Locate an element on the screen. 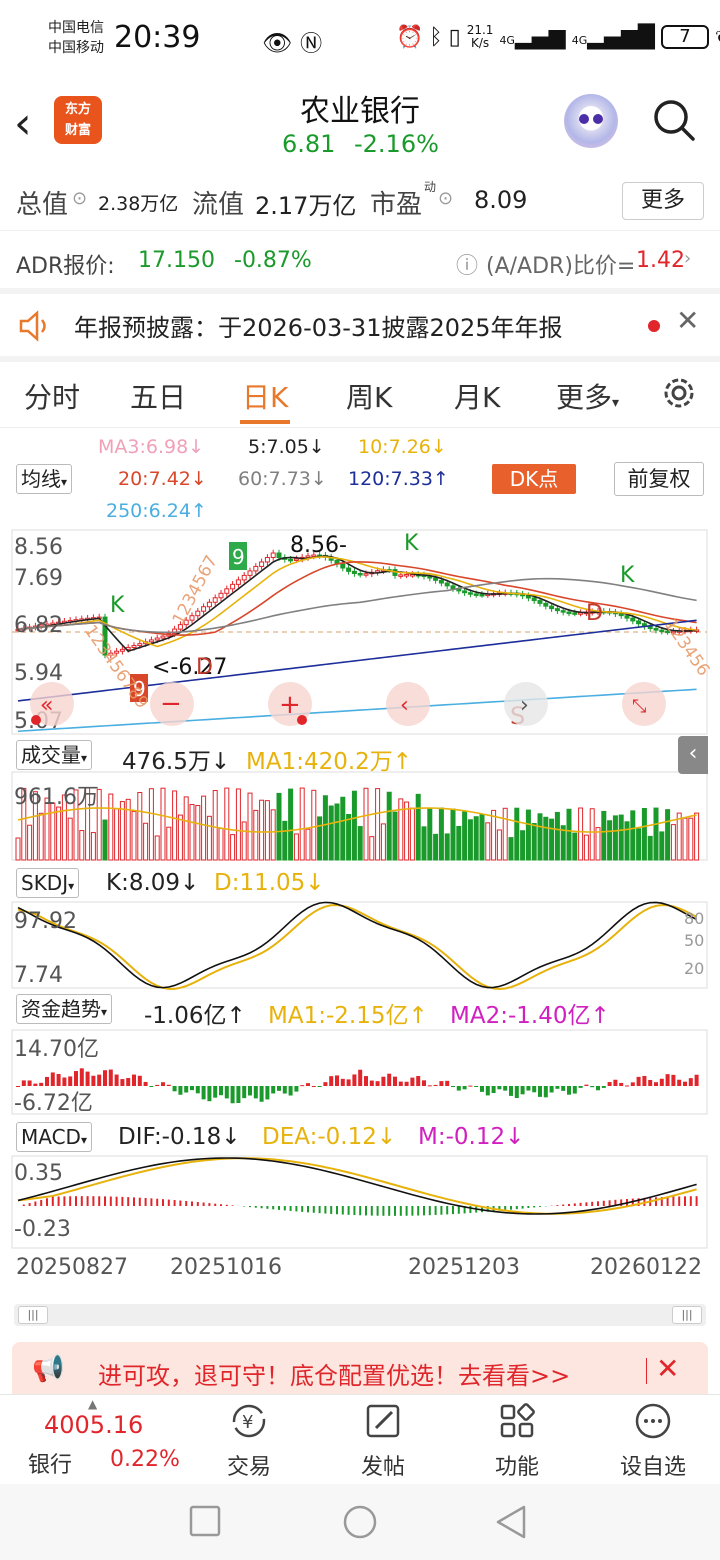 This screenshot has width=720, height=1560. scroll-handle-left: ||| is located at coordinates (33, 1315).